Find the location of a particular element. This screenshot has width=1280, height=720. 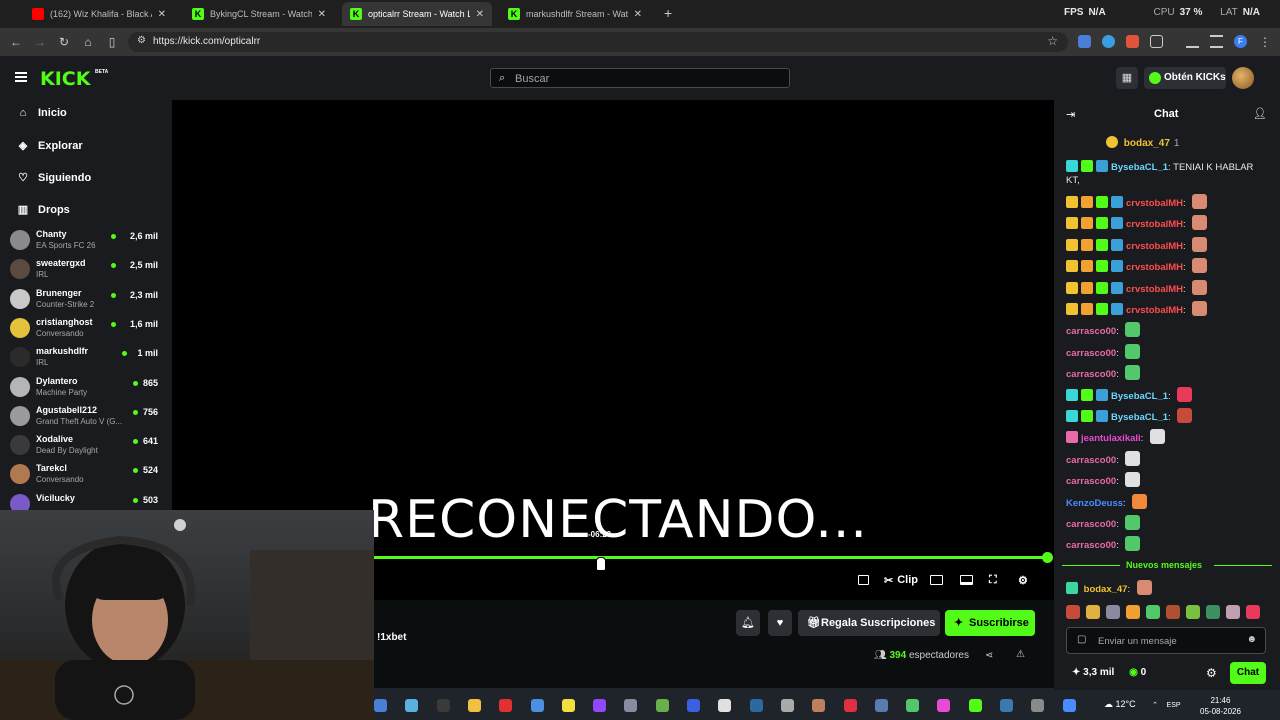

back-icon: ← is located at coordinates (16, 42).